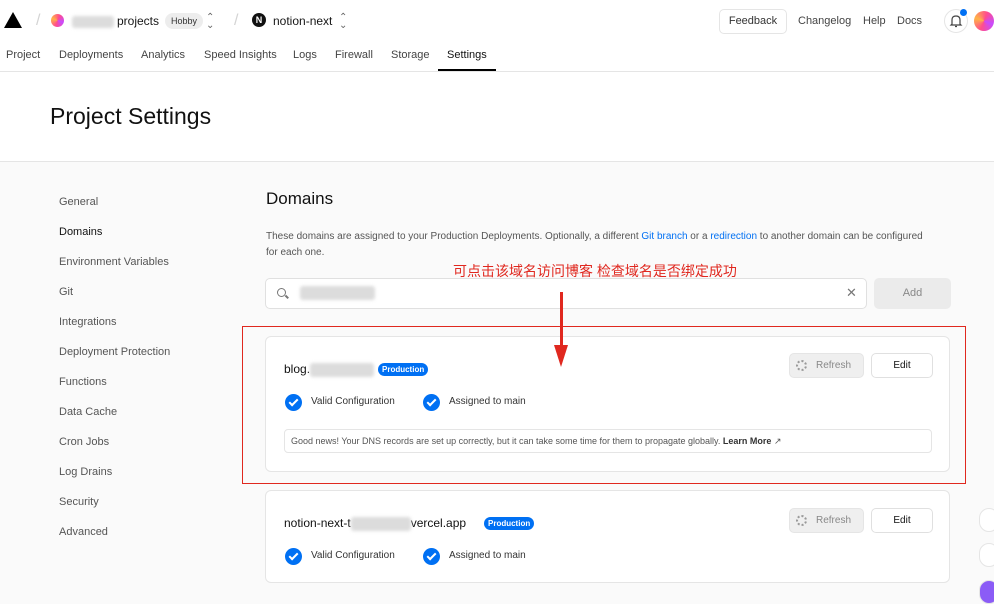  Describe the element at coordinates (57, 20) in the screenshot. I see `team-avatar` at that location.